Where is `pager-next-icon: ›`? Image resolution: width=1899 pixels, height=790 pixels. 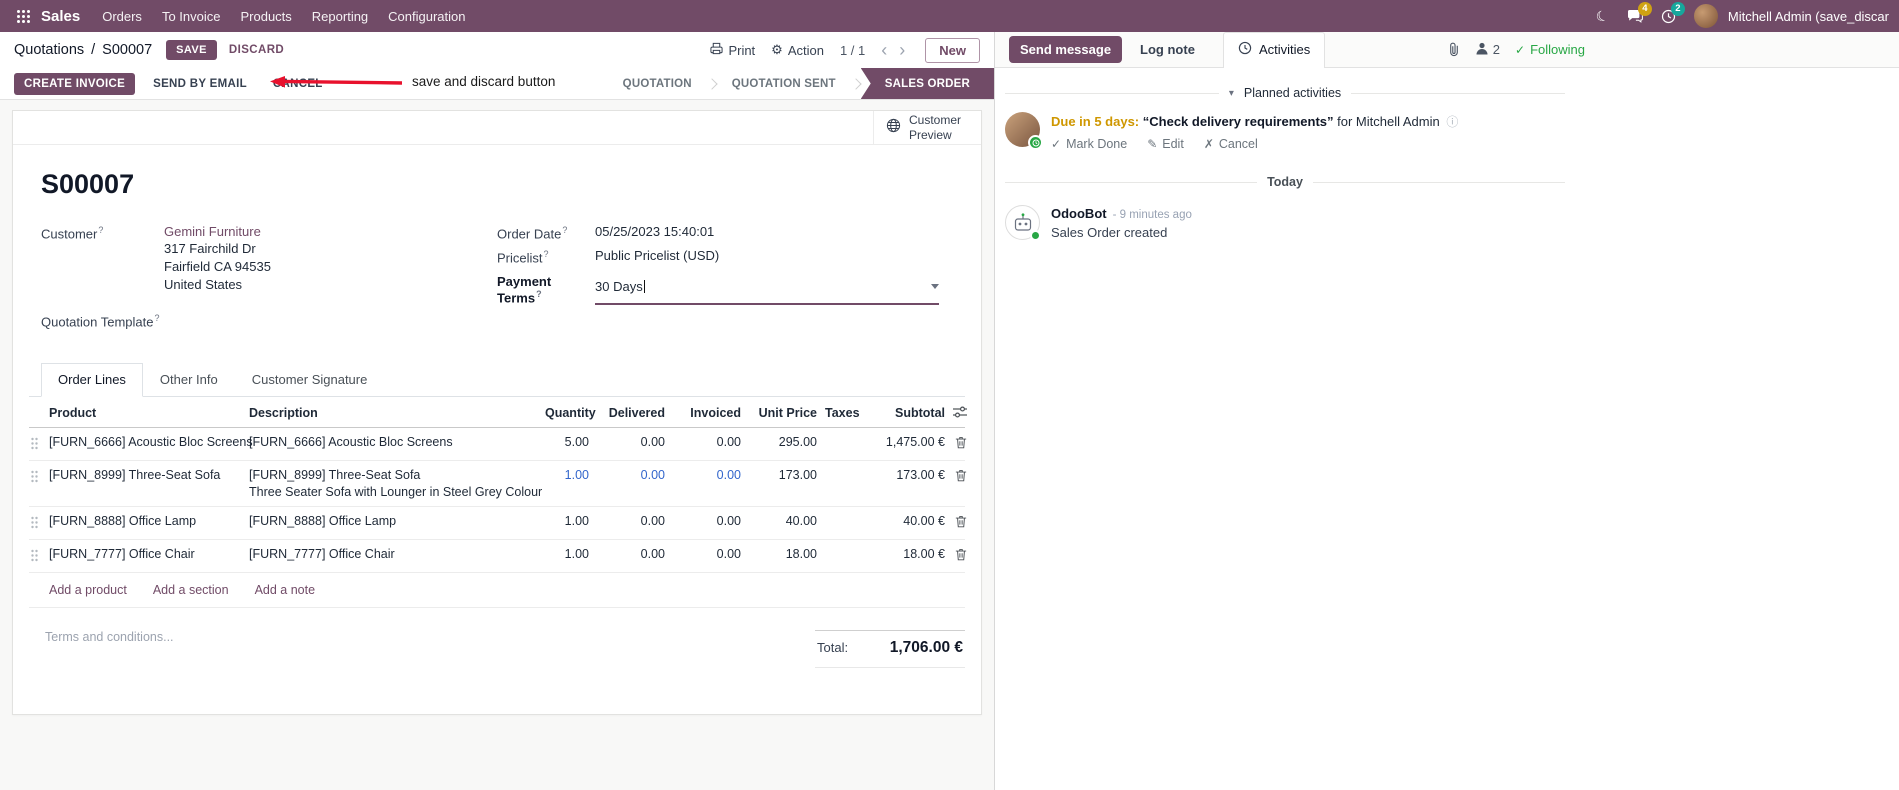 pager-next-icon: › is located at coordinates (902, 50).